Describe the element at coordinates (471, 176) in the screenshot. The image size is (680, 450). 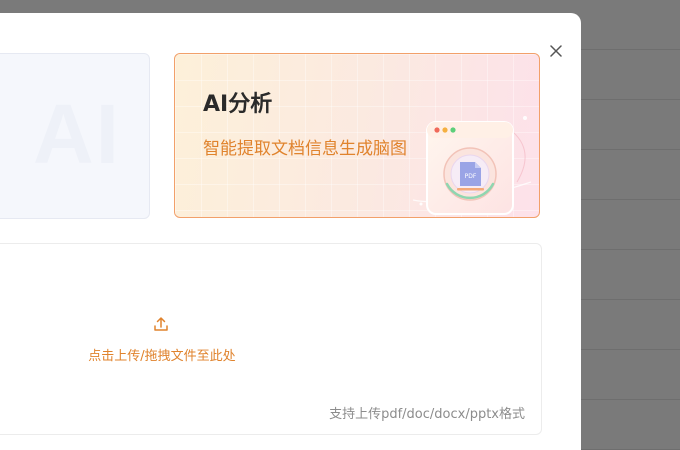
I see `pdf-label: PDF` at that location.